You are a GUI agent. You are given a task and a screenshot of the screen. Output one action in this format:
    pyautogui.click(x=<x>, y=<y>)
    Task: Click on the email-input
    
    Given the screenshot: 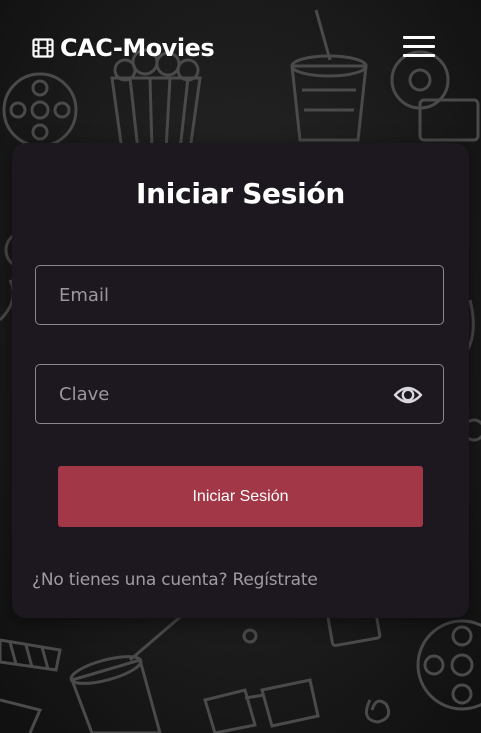 What is the action you would take?
    pyautogui.click(x=239, y=295)
    